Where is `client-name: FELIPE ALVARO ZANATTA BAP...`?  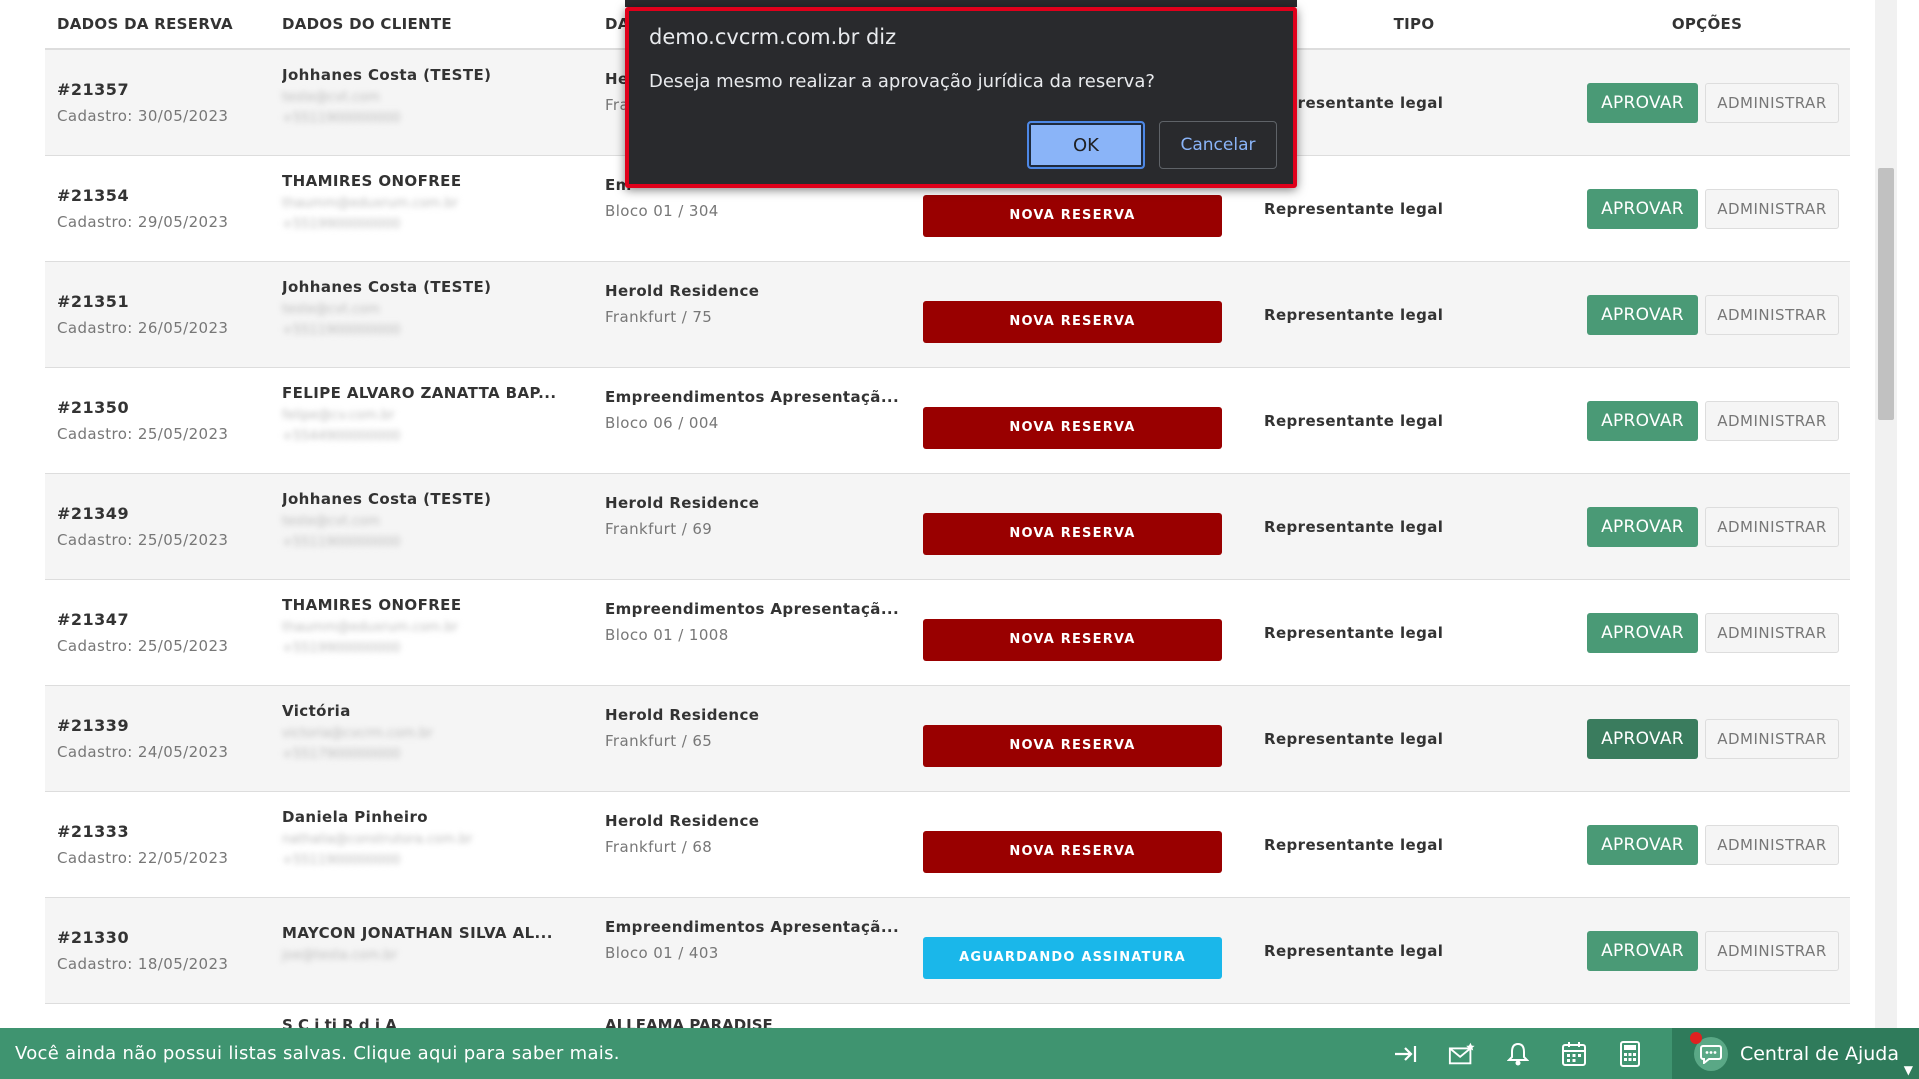 client-name: FELIPE ALVARO ZANATTA BAP... is located at coordinates (419, 392).